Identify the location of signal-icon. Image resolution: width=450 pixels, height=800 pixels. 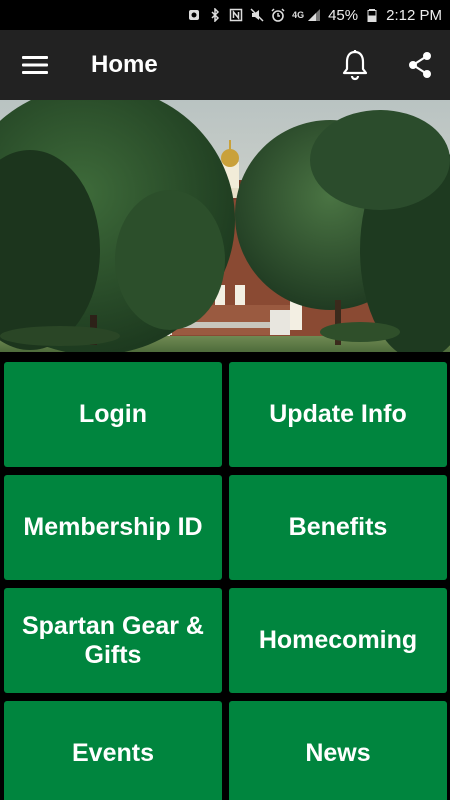
(314, 15).